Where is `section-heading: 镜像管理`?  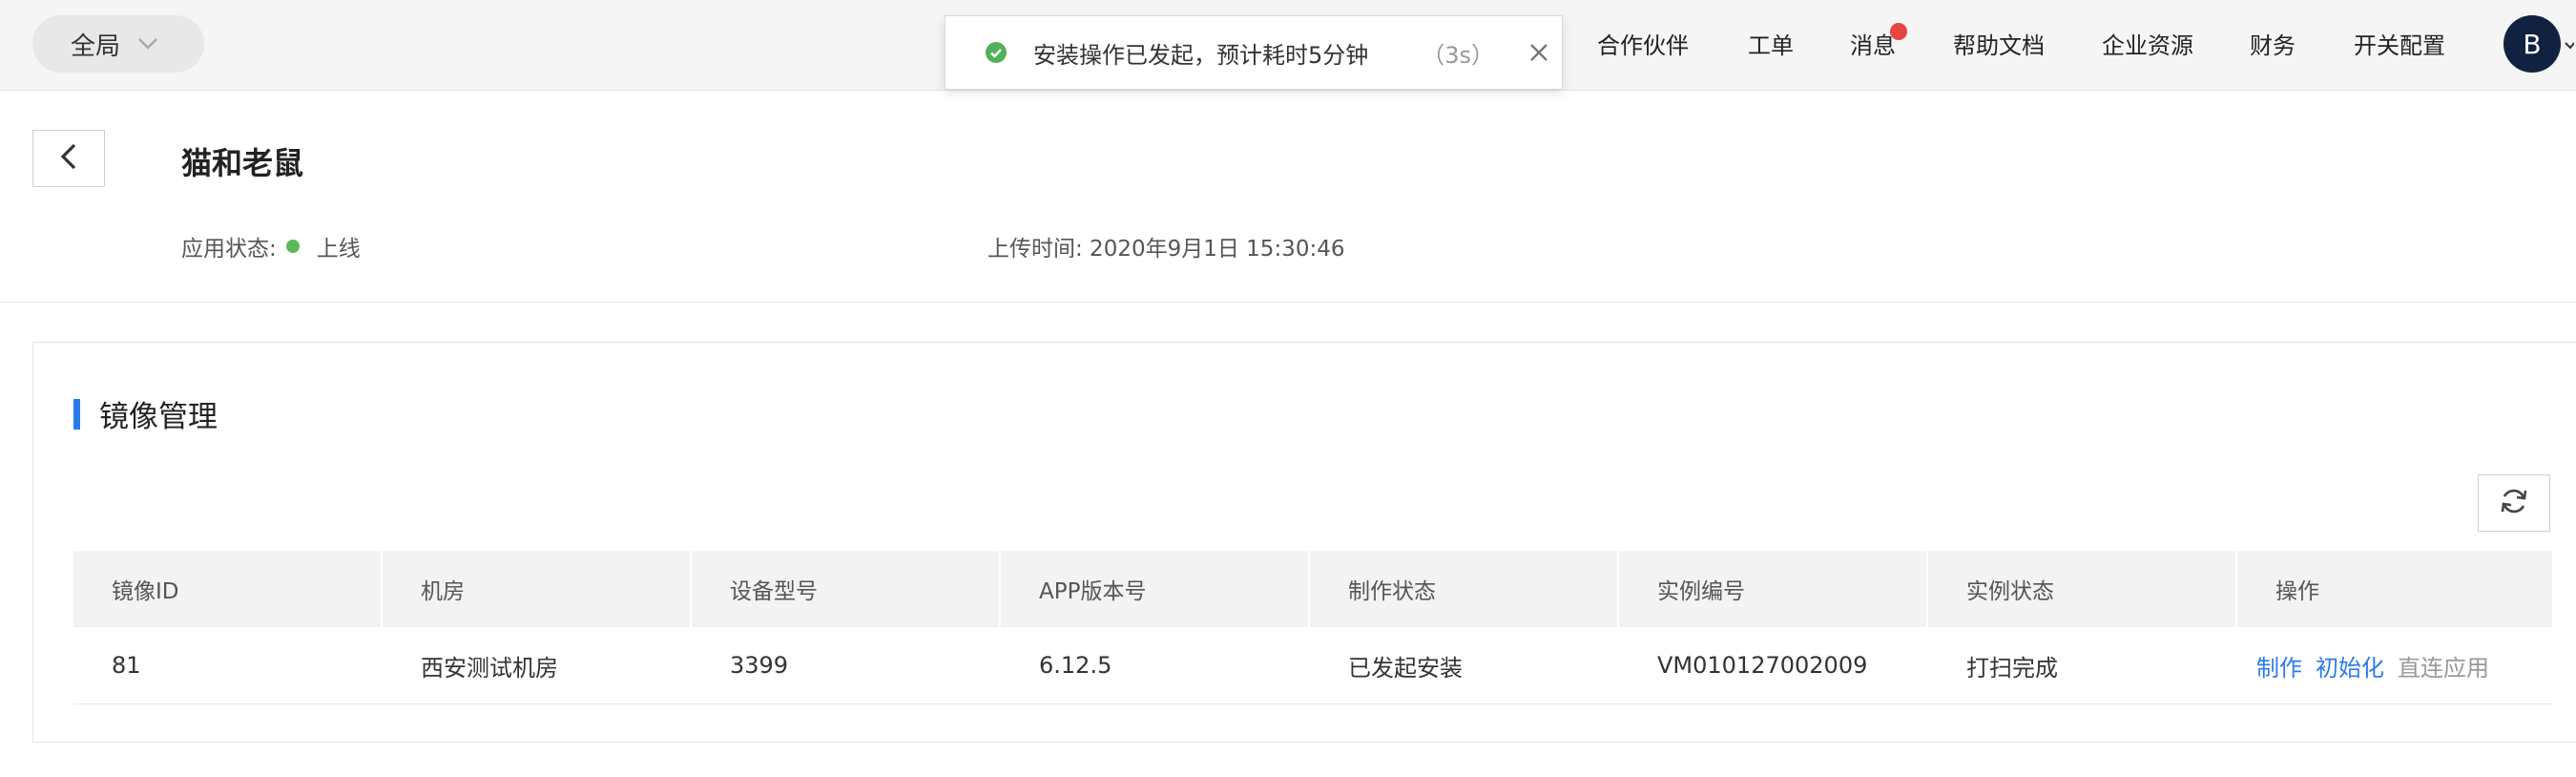
section-heading: 镜像管理 is located at coordinates (145, 414).